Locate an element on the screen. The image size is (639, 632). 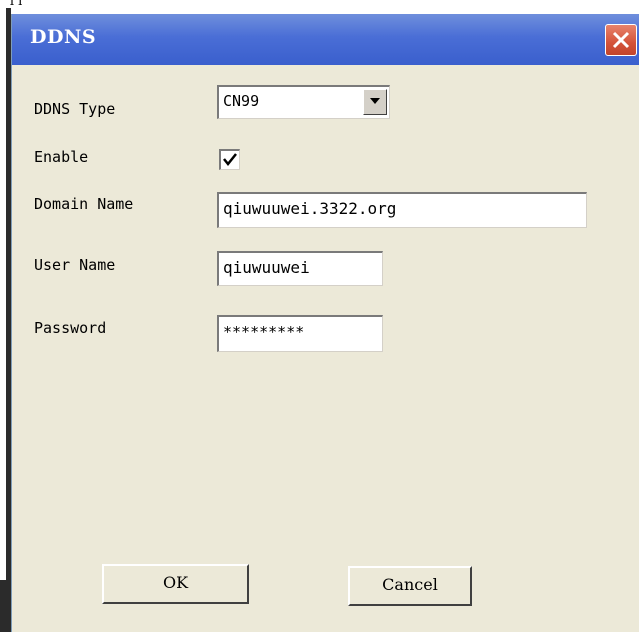
ddns-type-select: CN99 is located at coordinates (303, 102).